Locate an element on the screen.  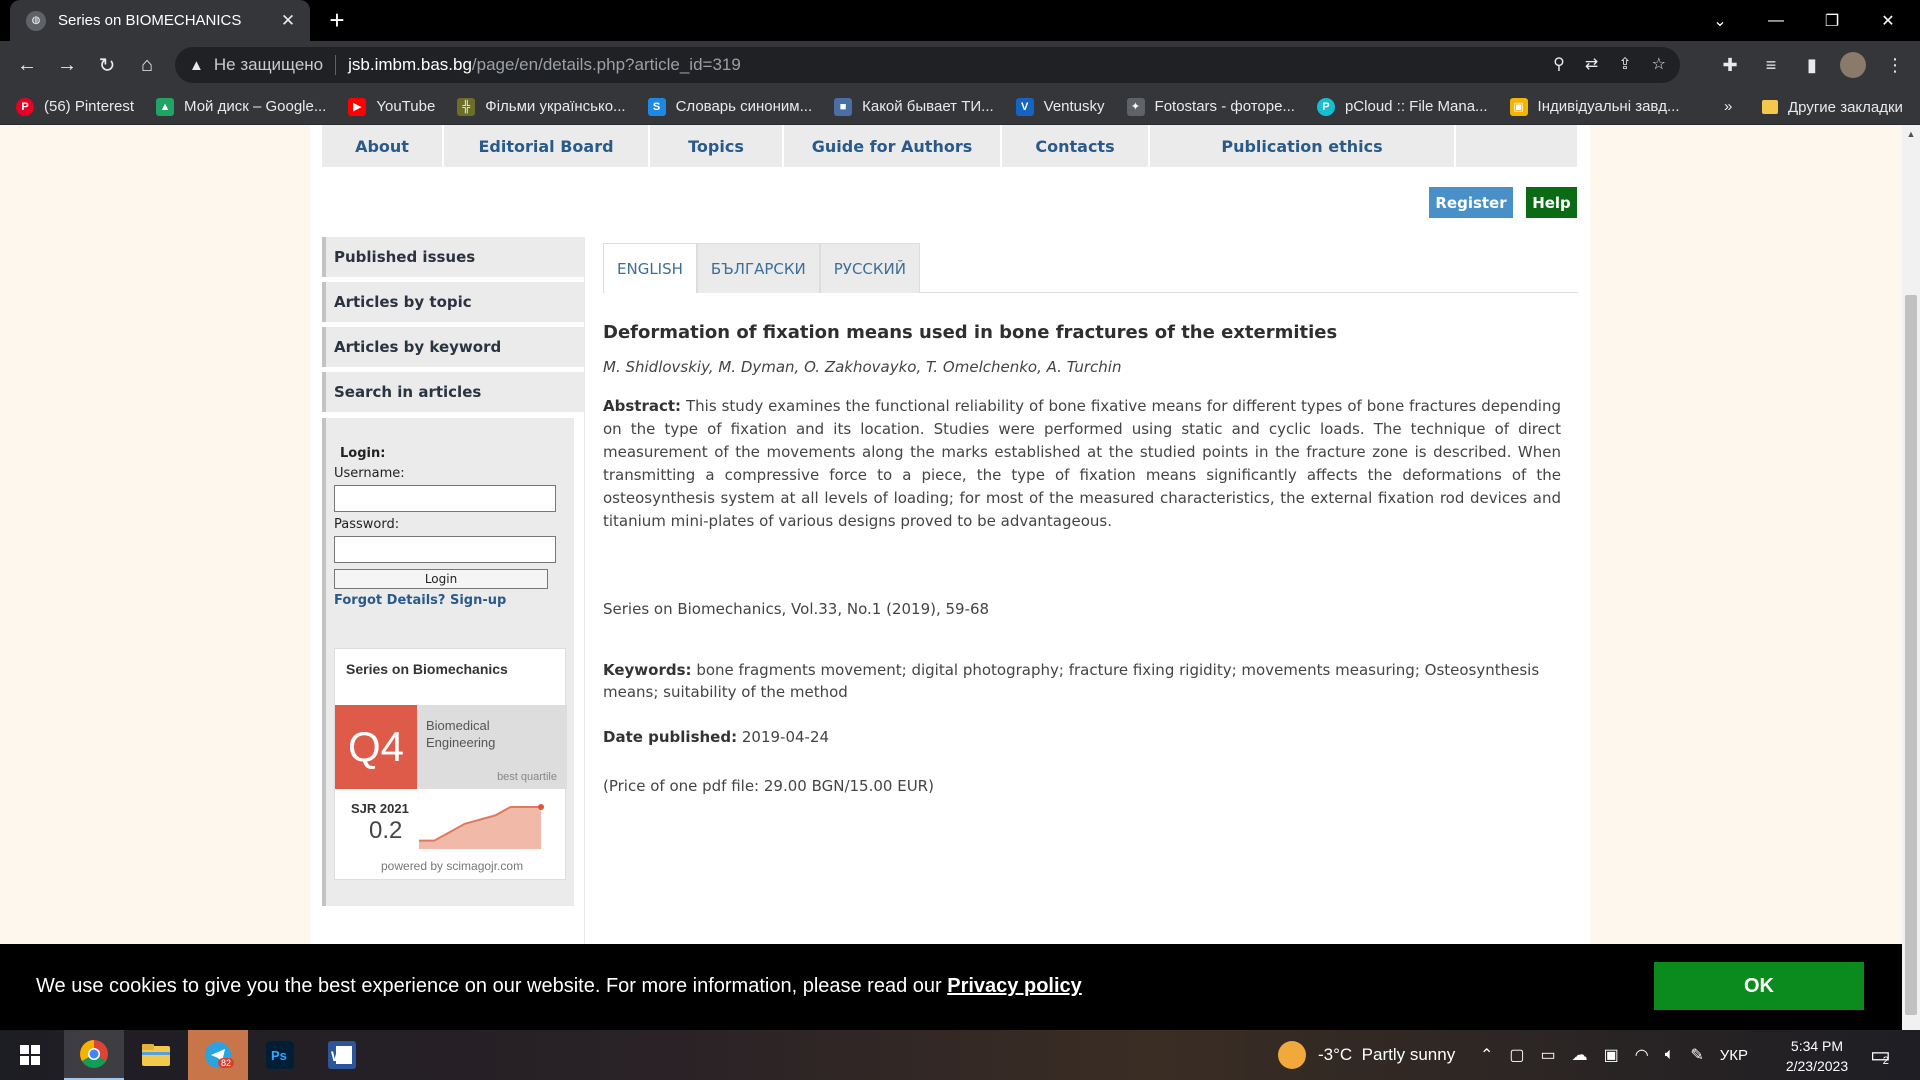
other-bookmarks-label: Другие закладки is located at coordinates (1845, 107).